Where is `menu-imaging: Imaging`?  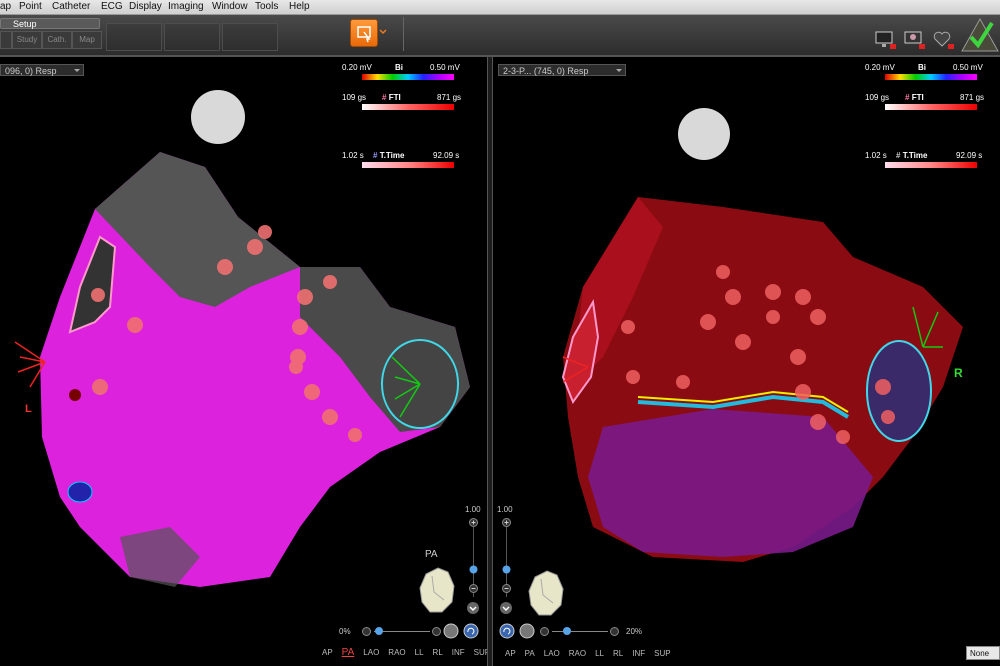
menu-imaging: Imaging is located at coordinates (186, 6).